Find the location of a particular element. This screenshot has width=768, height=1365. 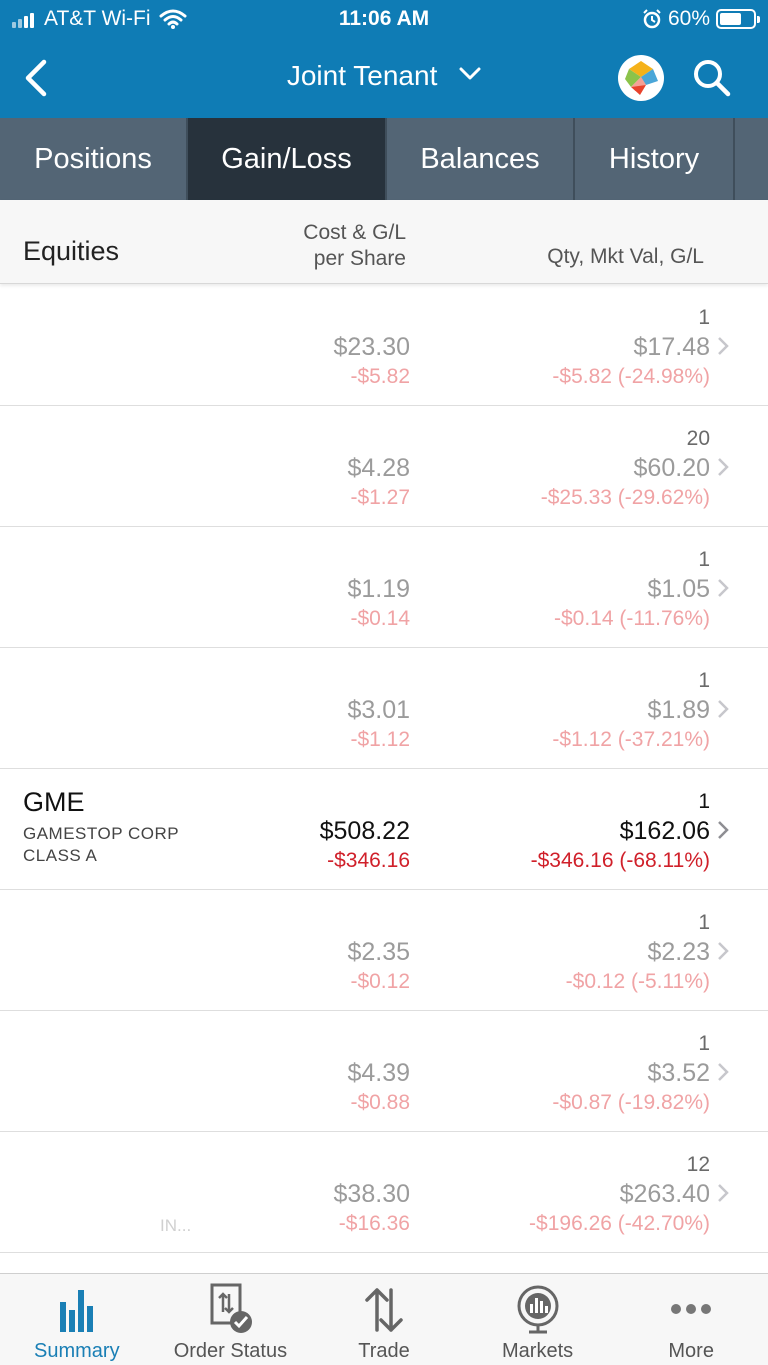

cost-per-share: $4.39 is located at coordinates (378, 1073).